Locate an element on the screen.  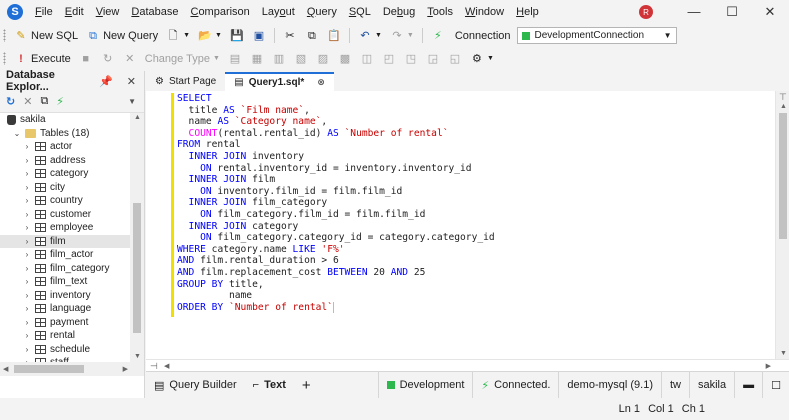
tree-item-film-text: › film_text is located at coordinates (72, 282).